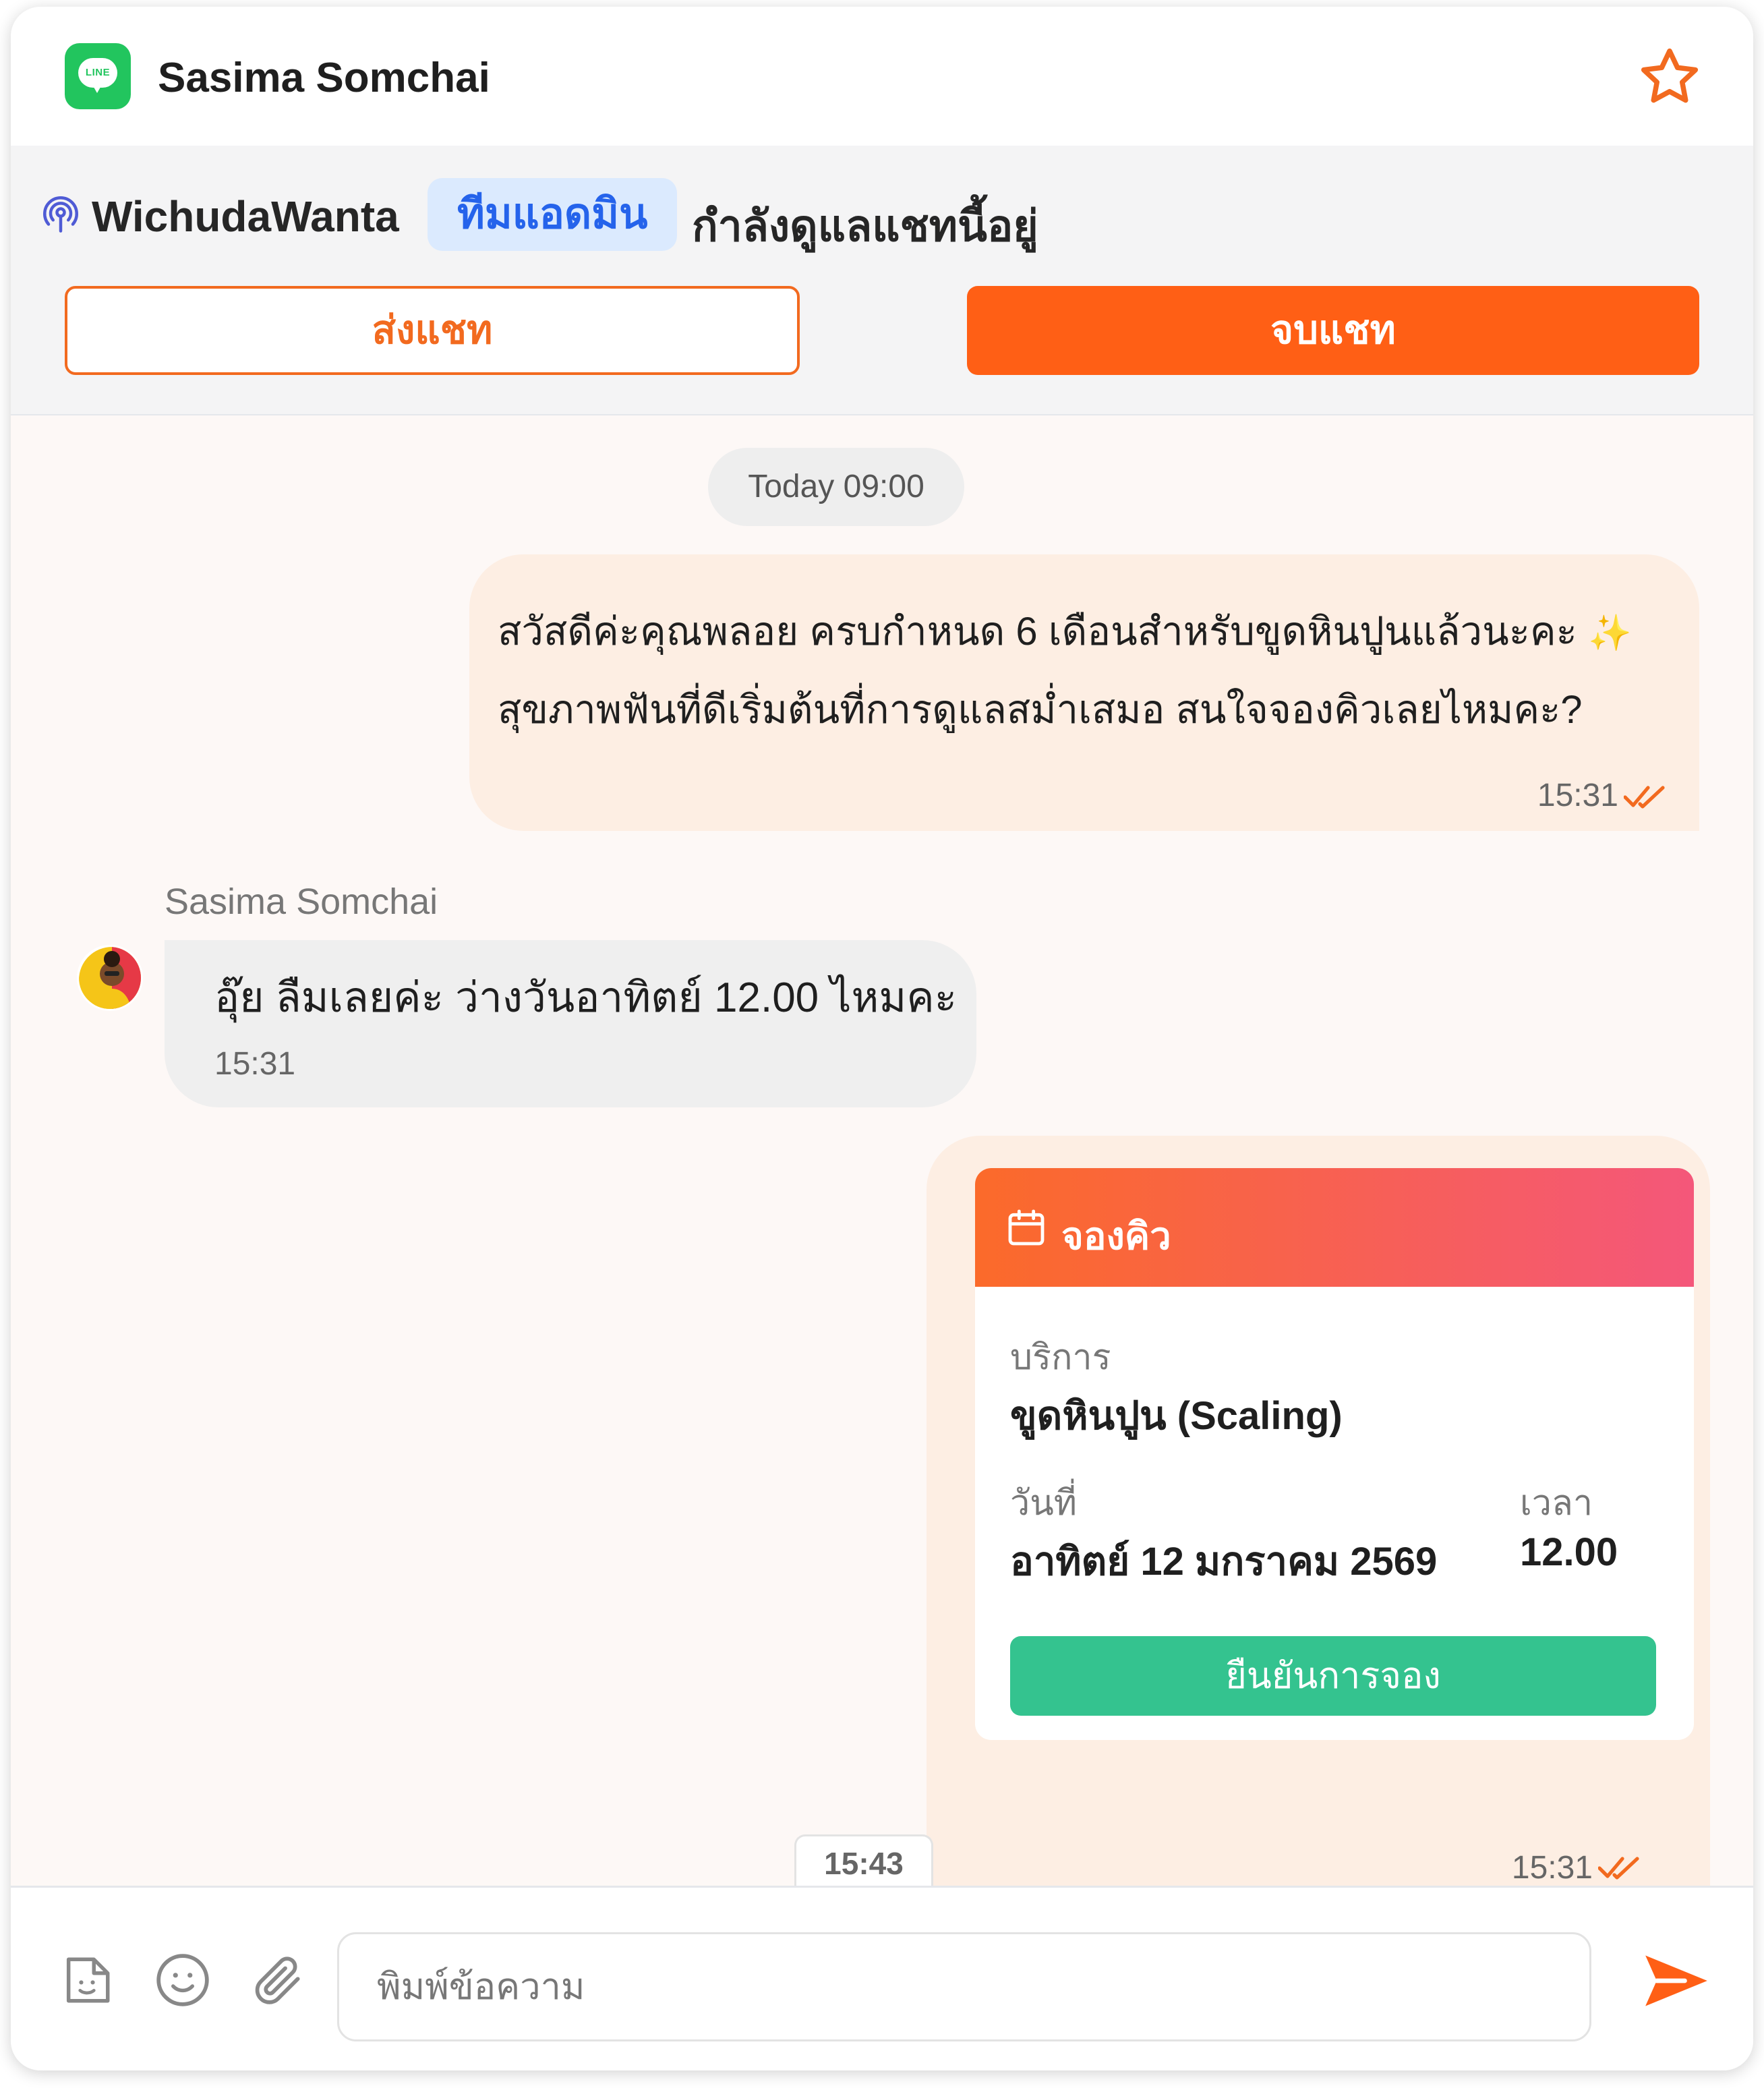  I want to click on emoji-icon, so click(183, 1980).